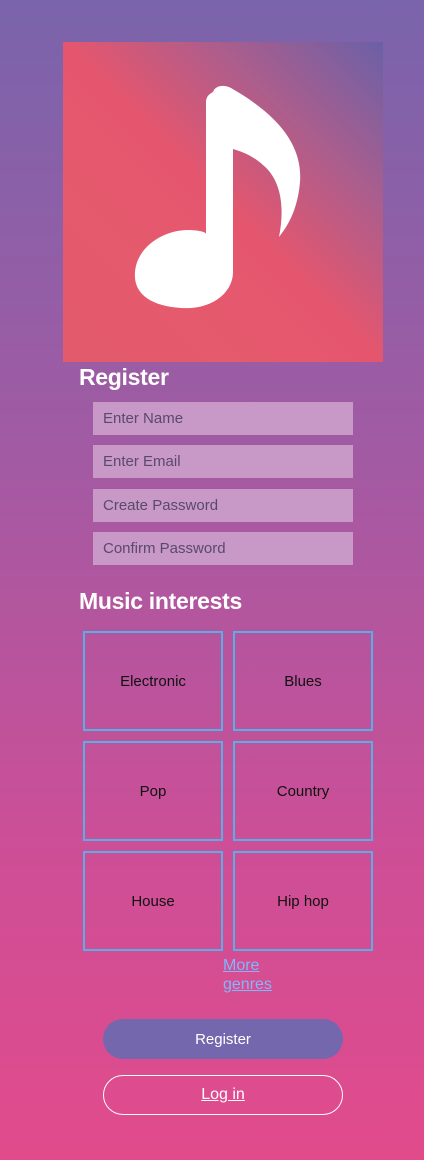 This screenshot has height=1160, width=424. Describe the element at coordinates (217, 197) in the screenshot. I see `music-note-icon` at that location.